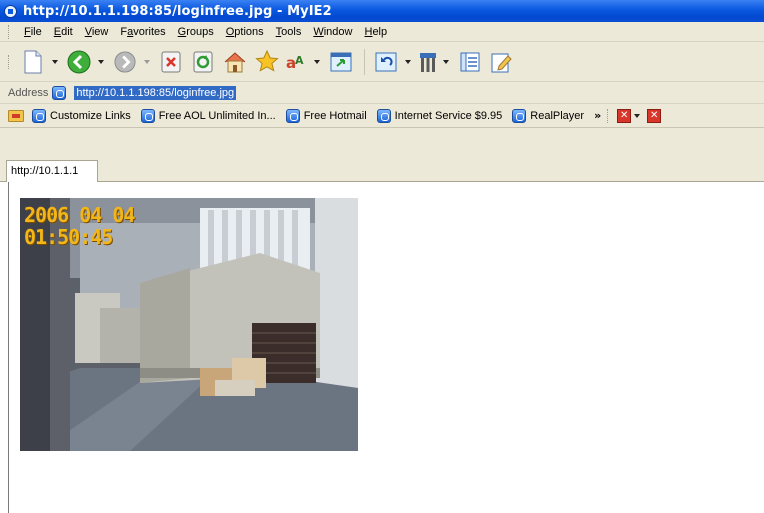 The image size is (764, 513). I want to click on menu-grip, so click(10, 31).